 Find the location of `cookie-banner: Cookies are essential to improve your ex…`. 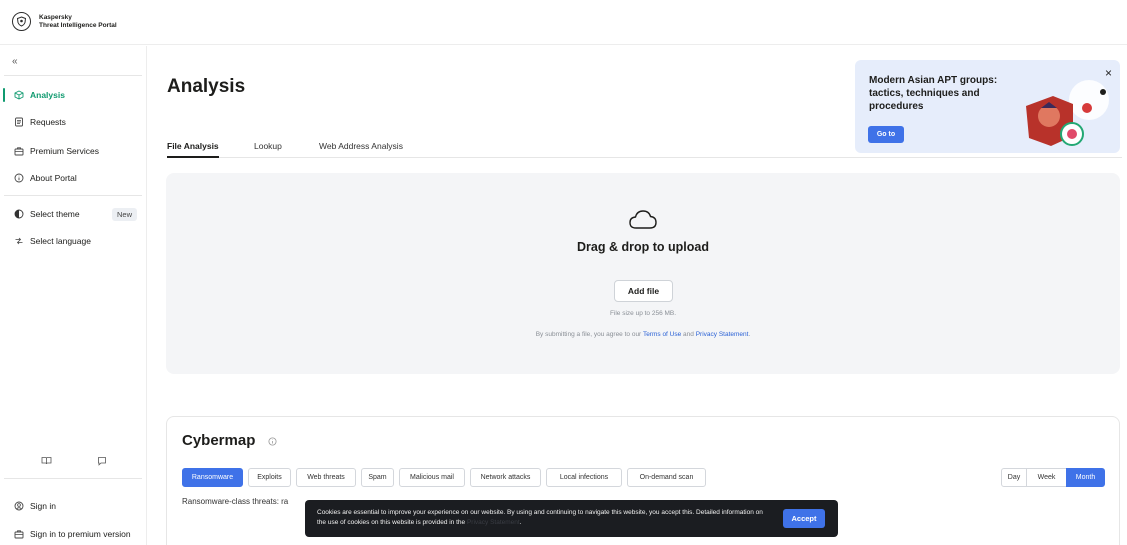

cookie-banner: Cookies are essential to improve your ex… is located at coordinates (571, 518).